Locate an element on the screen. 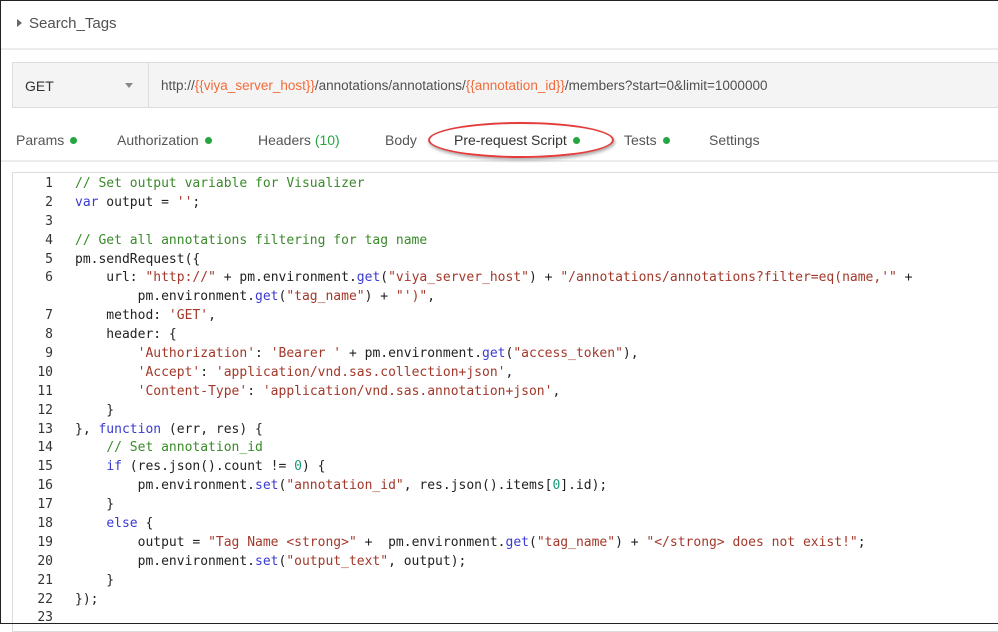 The height and width of the screenshot is (632, 998). line-number: 1 is located at coordinates (49, 183).